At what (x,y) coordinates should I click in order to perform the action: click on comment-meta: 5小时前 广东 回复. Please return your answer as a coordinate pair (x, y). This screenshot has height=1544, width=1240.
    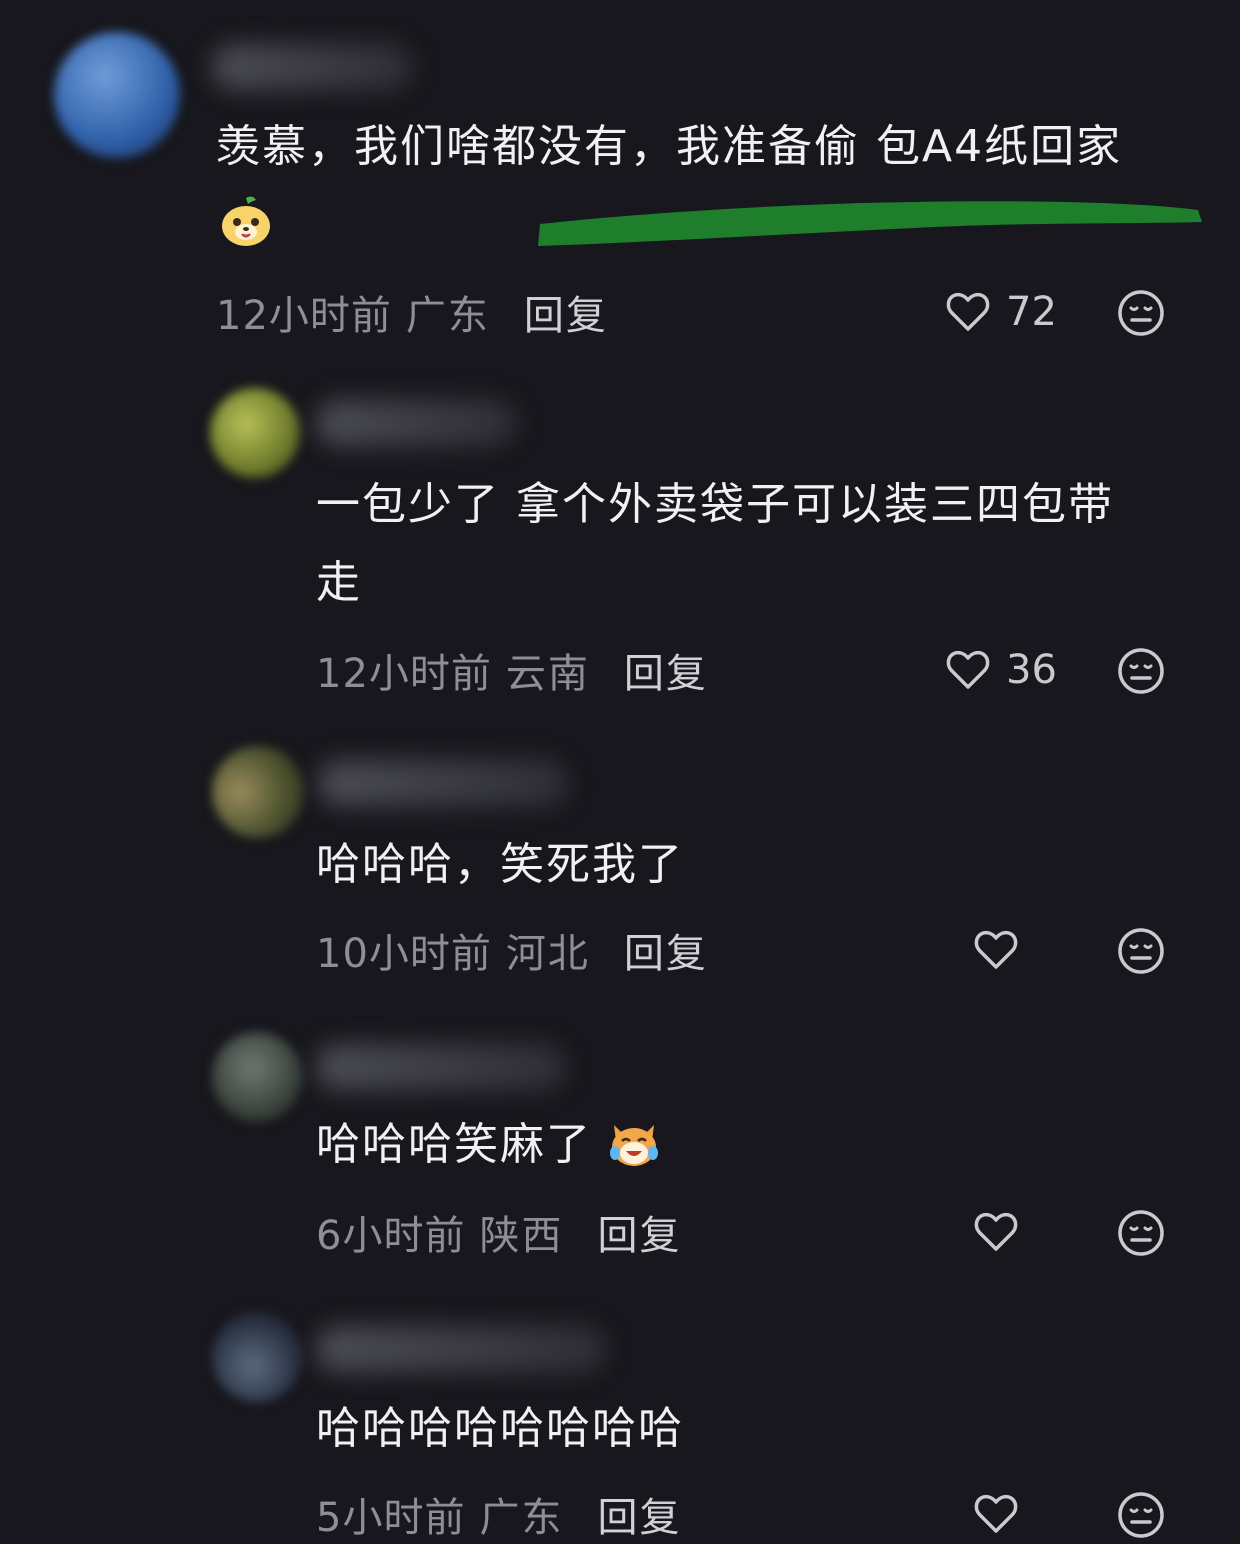
    Looking at the image, I should click on (498, 1514).